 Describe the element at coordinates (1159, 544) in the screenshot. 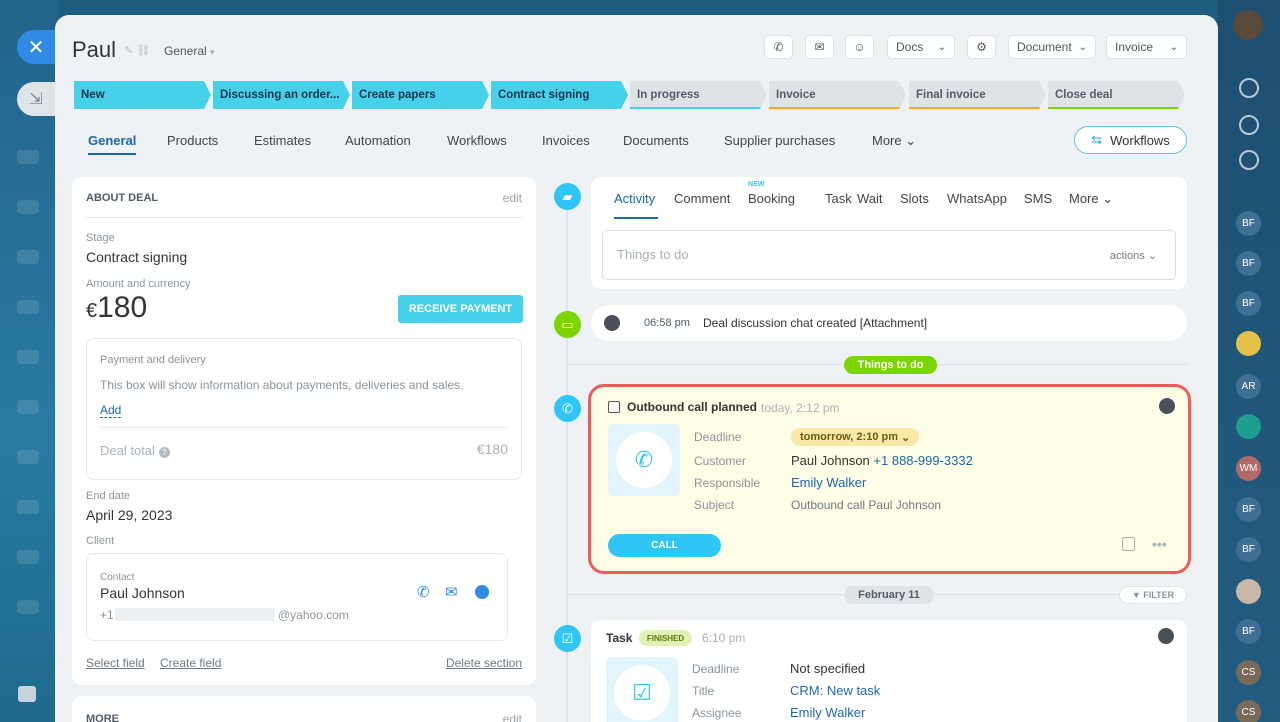

I see `more-dots-icon: •••` at that location.